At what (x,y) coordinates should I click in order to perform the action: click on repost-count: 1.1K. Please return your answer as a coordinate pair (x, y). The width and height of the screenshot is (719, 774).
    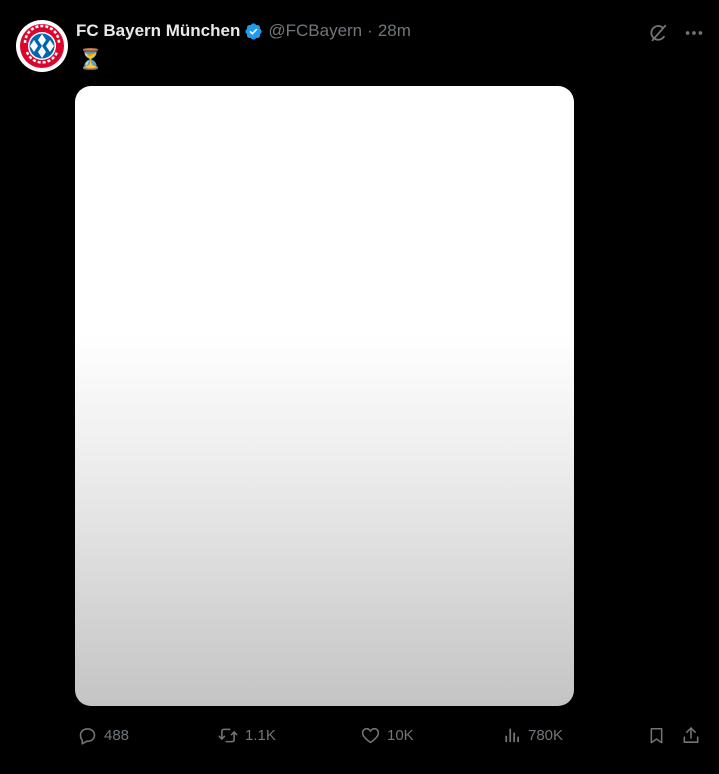
    Looking at the image, I should click on (260, 735).